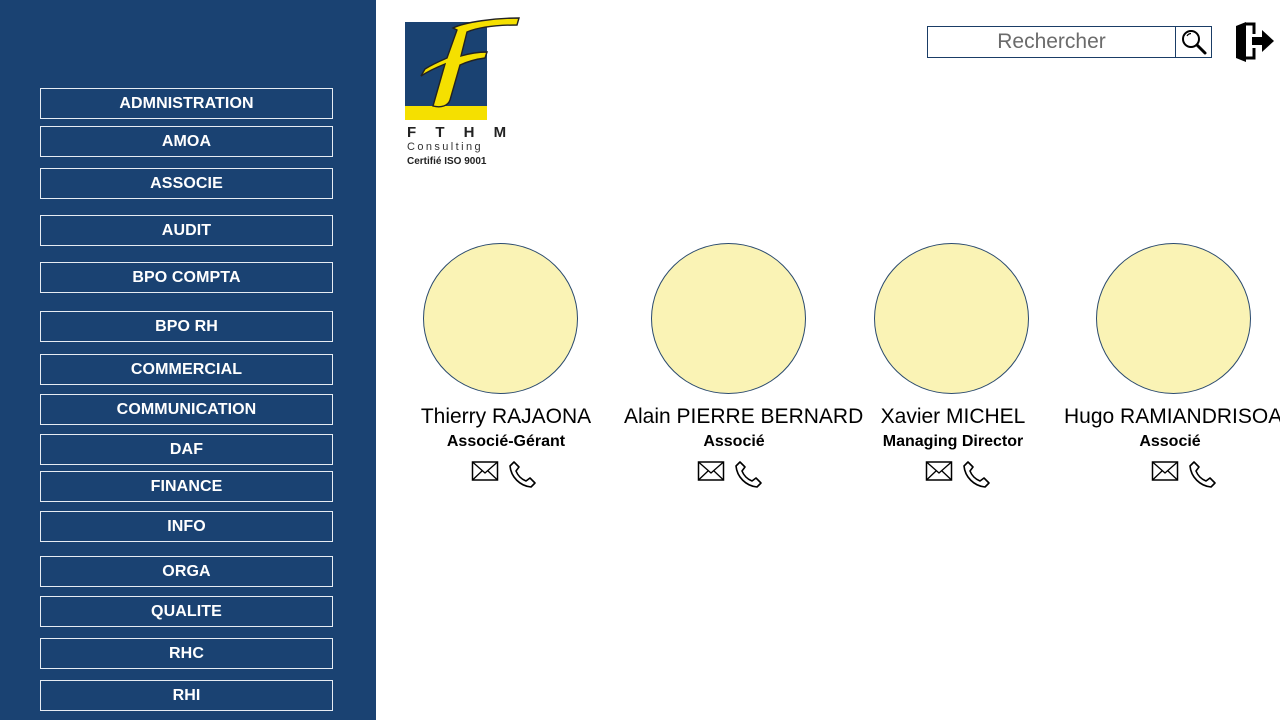 The image size is (1280, 720). Describe the element at coordinates (506, 441) in the screenshot. I see `person-role: Associé-Gérant` at that location.